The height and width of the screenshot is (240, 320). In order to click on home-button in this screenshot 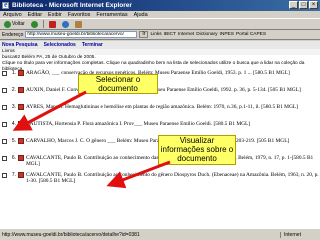, I will do `click(78, 24)`.